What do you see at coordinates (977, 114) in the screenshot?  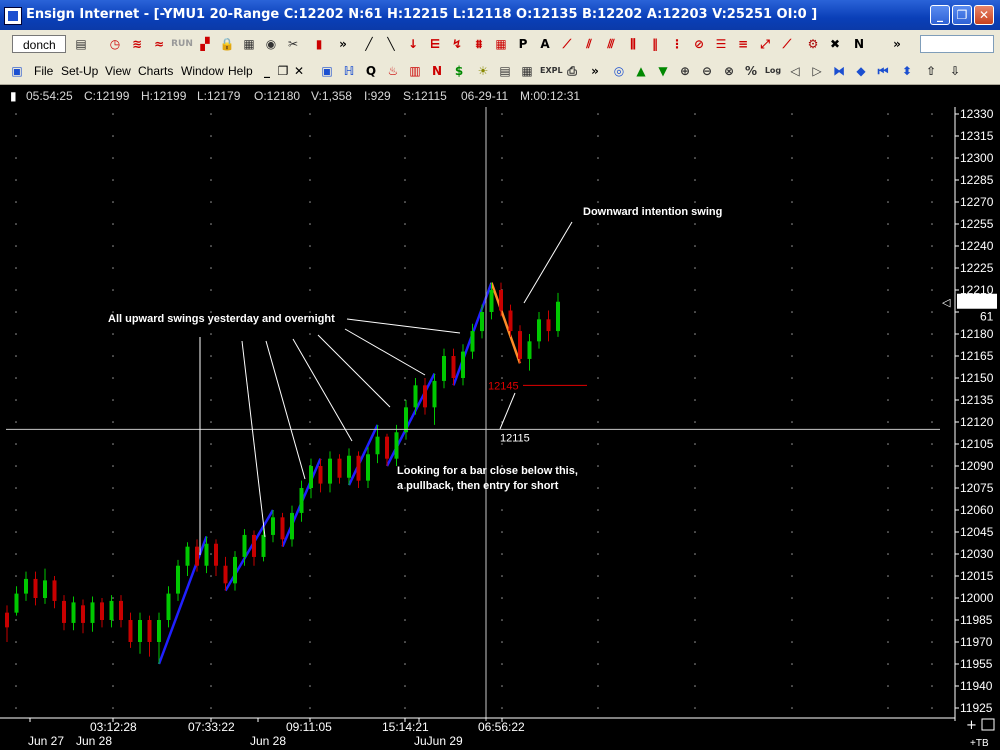 I see `price-axis-label: 12330` at bounding box center [977, 114].